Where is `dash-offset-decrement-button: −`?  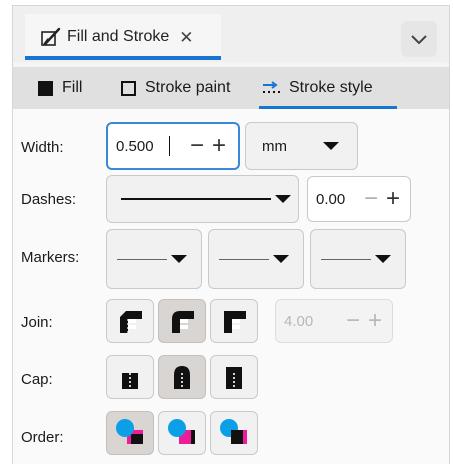 dash-offset-decrement-button: − is located at coordinates (371, 199).